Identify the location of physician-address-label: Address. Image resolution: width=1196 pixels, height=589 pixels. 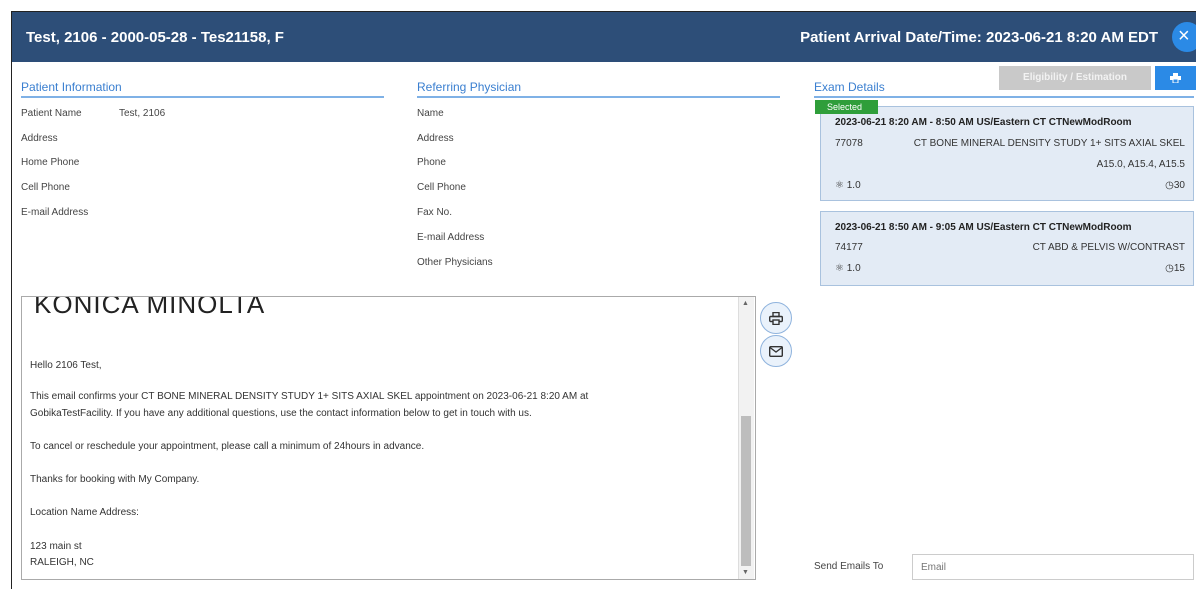
(435, 138).